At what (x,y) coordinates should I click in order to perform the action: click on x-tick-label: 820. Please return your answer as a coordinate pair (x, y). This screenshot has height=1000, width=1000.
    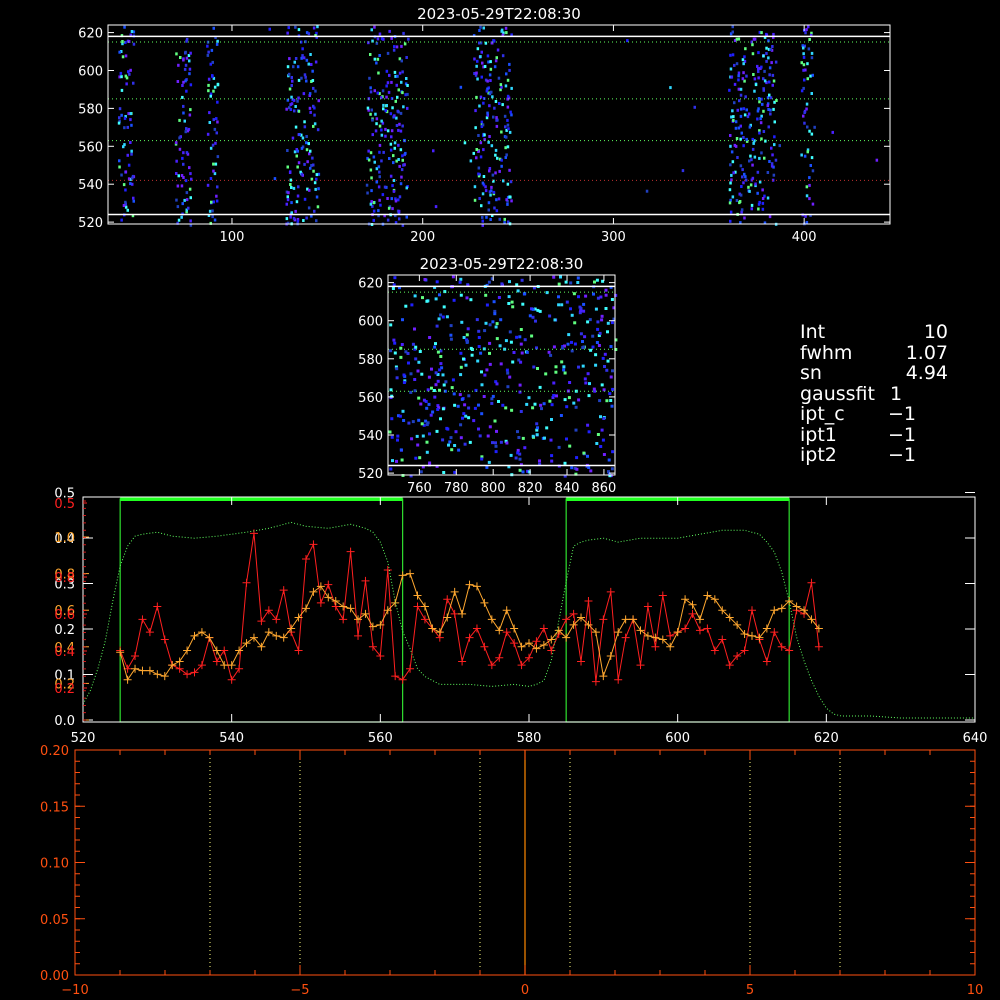
    Looking at the image, I should click on (530, 488).